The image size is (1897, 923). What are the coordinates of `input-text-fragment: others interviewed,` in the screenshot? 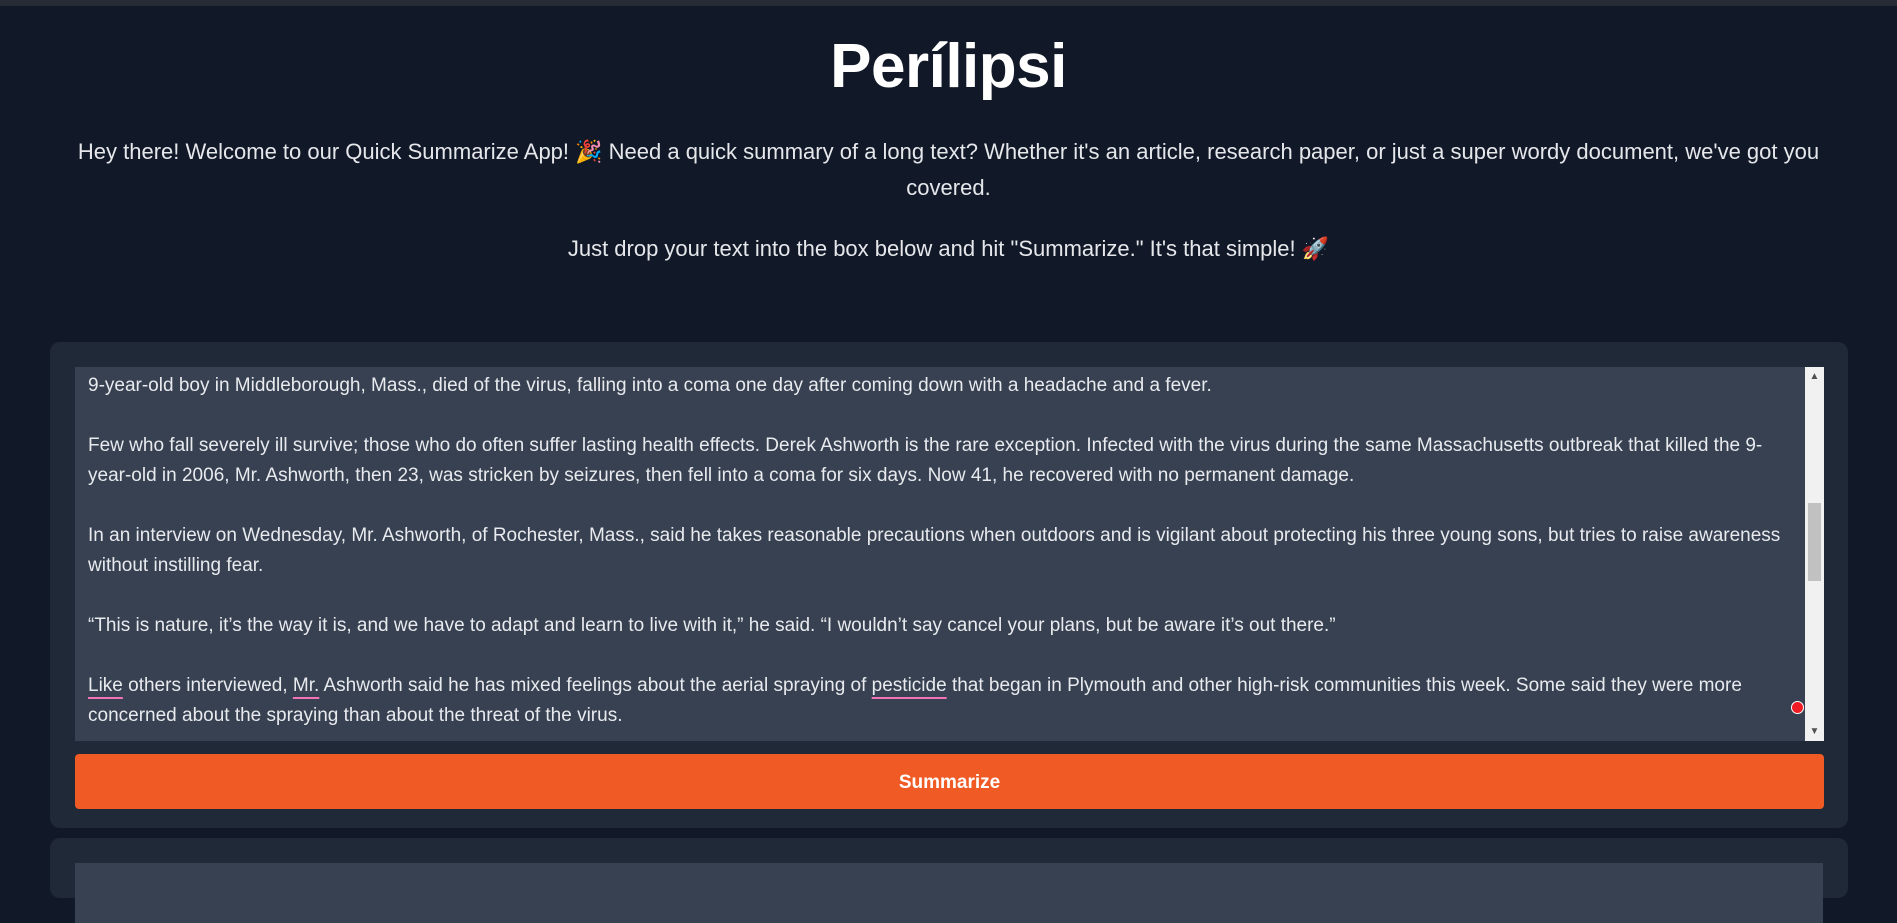 It's located at (207, 685).